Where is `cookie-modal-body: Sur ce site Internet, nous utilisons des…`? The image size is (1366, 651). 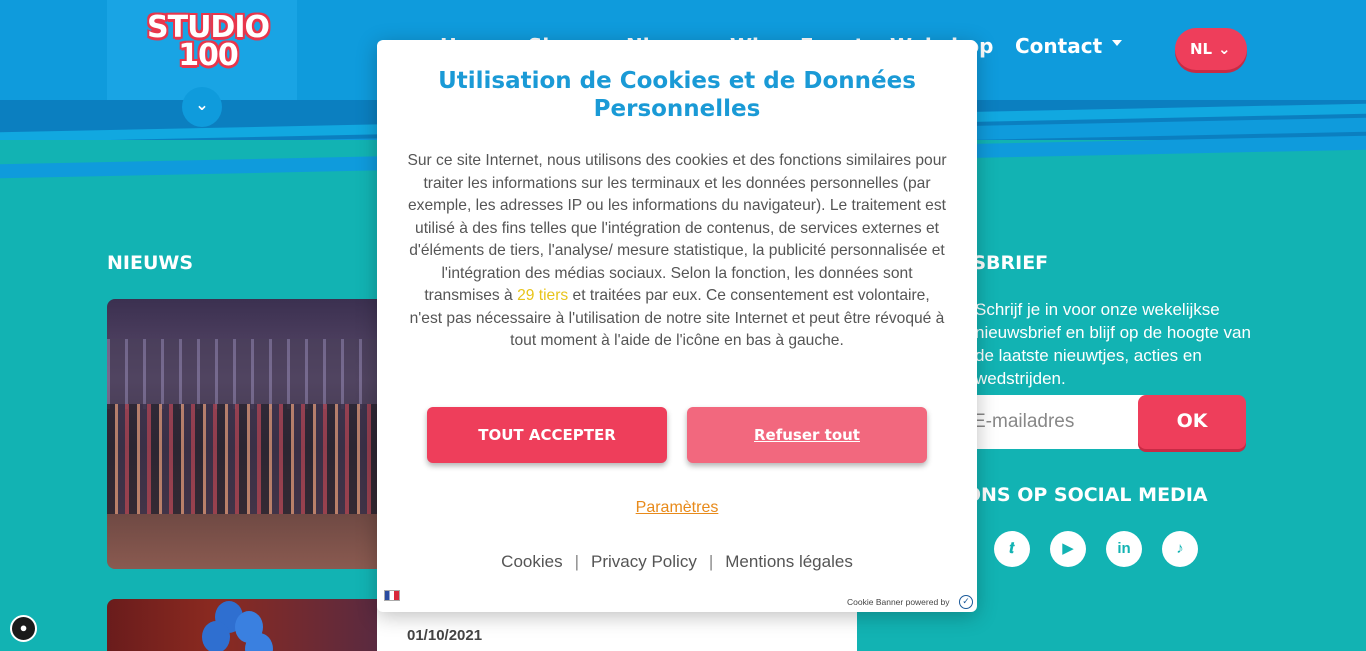
cookie-modal-body: Sur ce site Internet, nous utilisons des… is located at coordinates (677, 251).